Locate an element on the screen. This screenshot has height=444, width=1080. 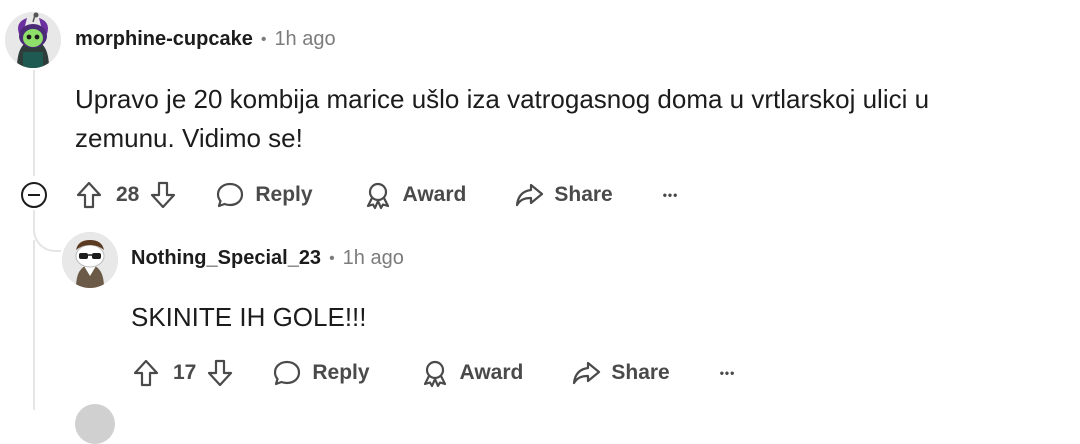
comment-actions: 28 Reply Award Share ••• is located at coordinates (376, 195).